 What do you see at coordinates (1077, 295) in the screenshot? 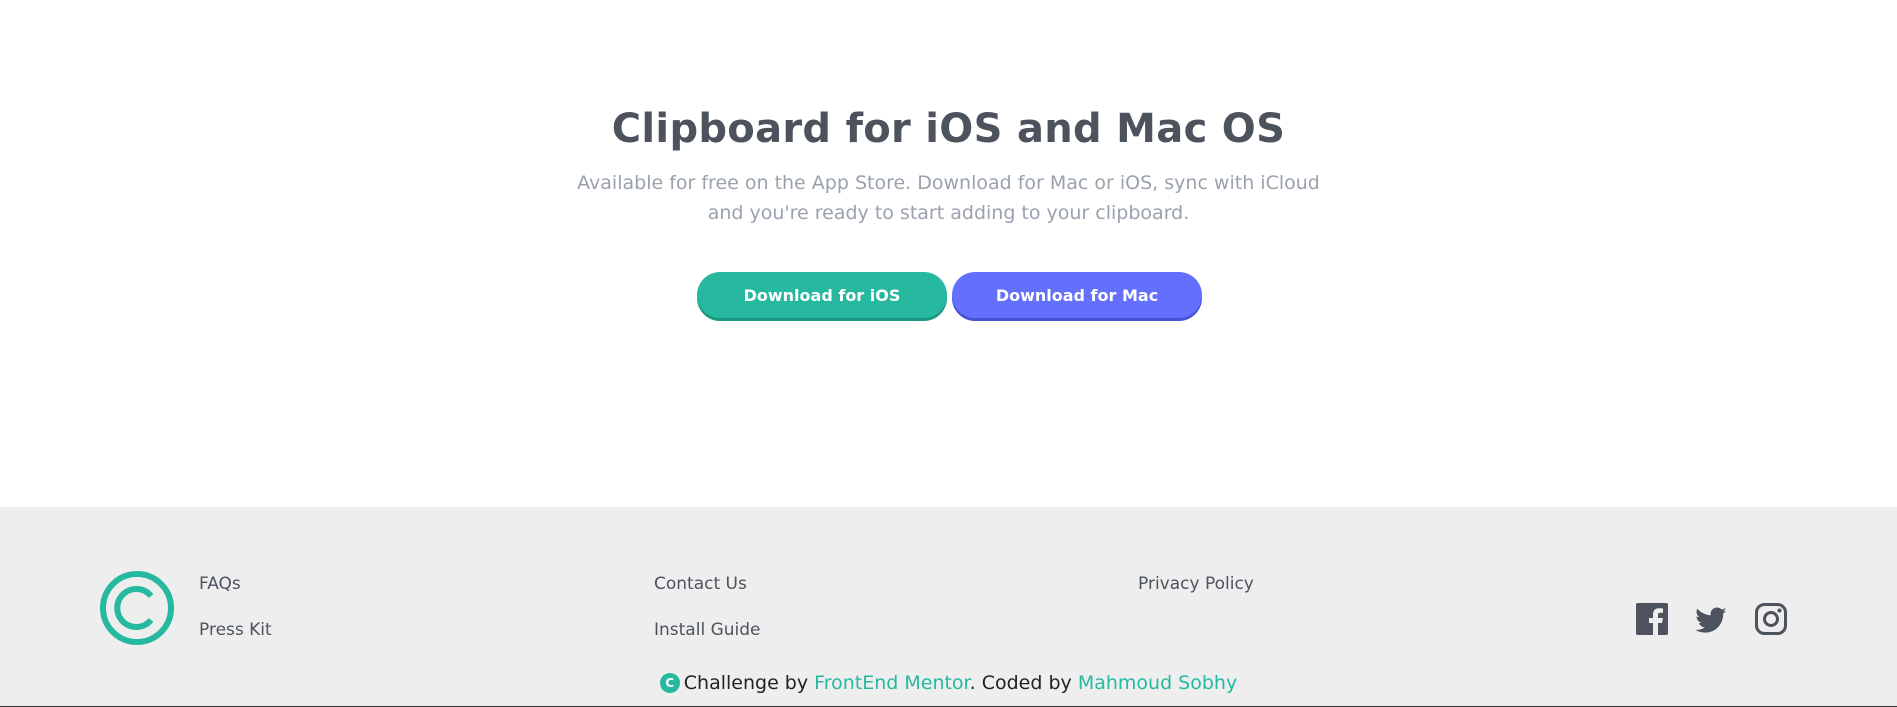
I see `download-mac-button: Download for Mac` at bounding box center [1077, 295].